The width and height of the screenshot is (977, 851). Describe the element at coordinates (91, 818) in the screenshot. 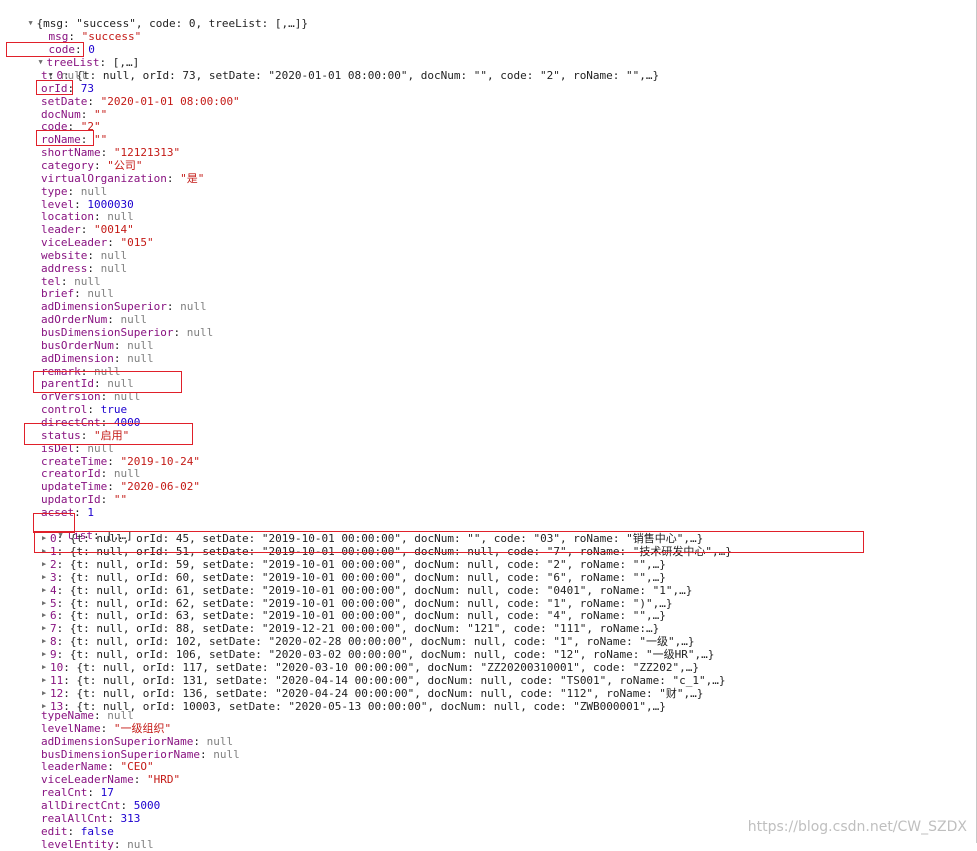

I see `json-row-realAllCnt: realAllCnt: 313` at that location.